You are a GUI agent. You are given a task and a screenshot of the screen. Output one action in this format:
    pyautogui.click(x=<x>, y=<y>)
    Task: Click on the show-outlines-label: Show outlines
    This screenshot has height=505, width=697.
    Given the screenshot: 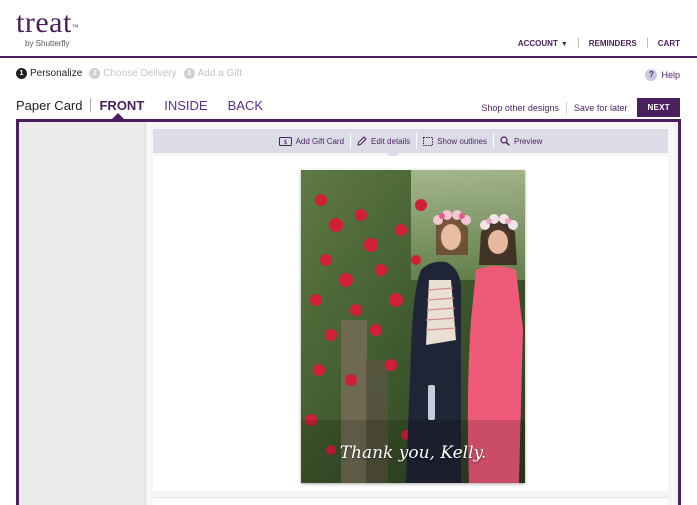 What is the action you would take?
    pyautogui.click(x=462, y=141)
    